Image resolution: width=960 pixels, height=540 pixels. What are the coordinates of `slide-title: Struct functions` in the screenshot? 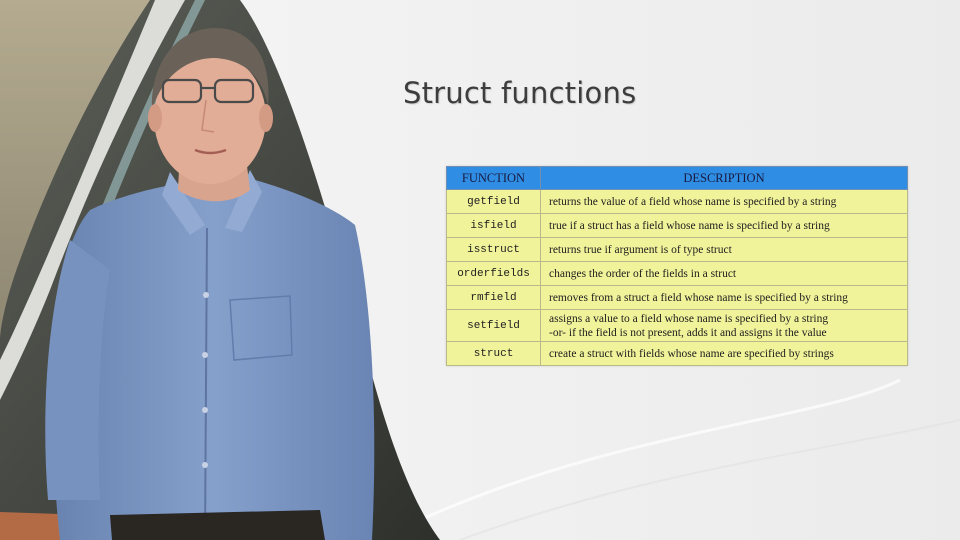 It's located at (520, 93).